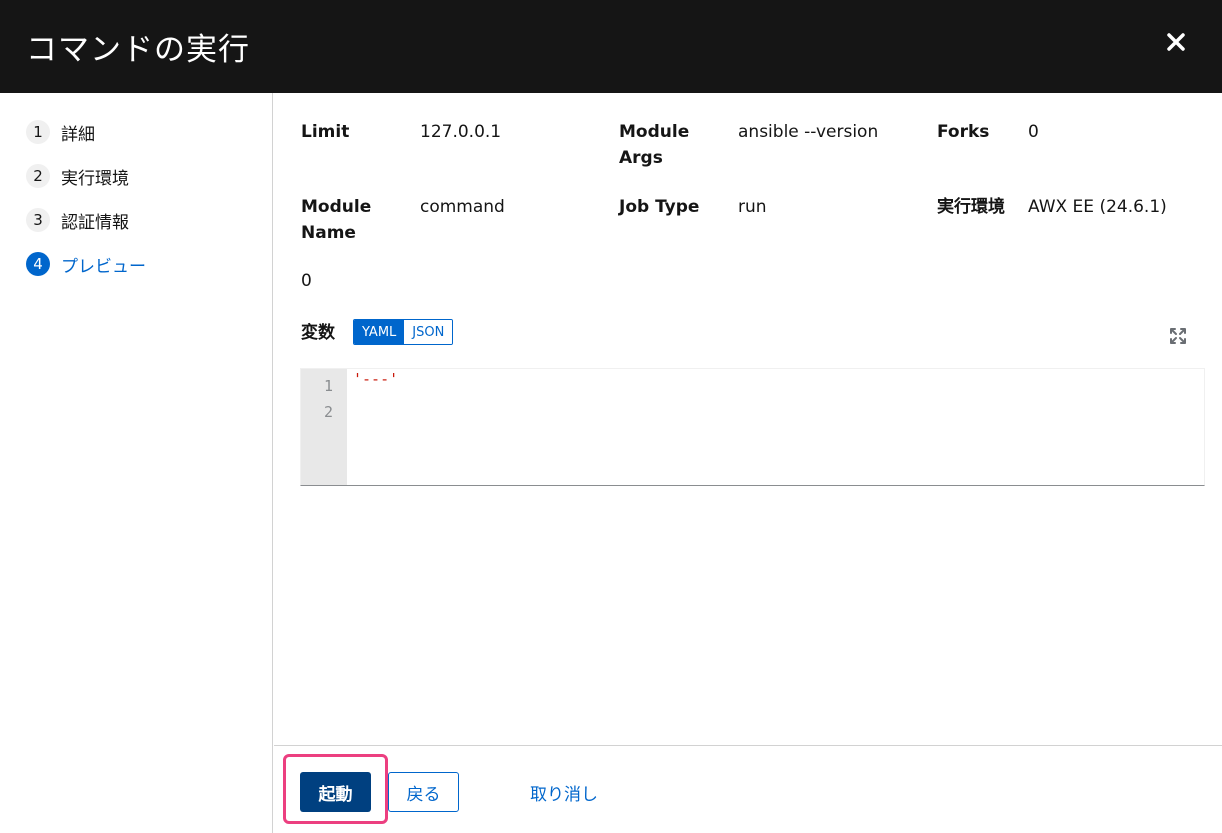  What do you see at coordinates (752, 207) in the screenshot?
I see `job-type-value: run` at bounding box center [752, 207].